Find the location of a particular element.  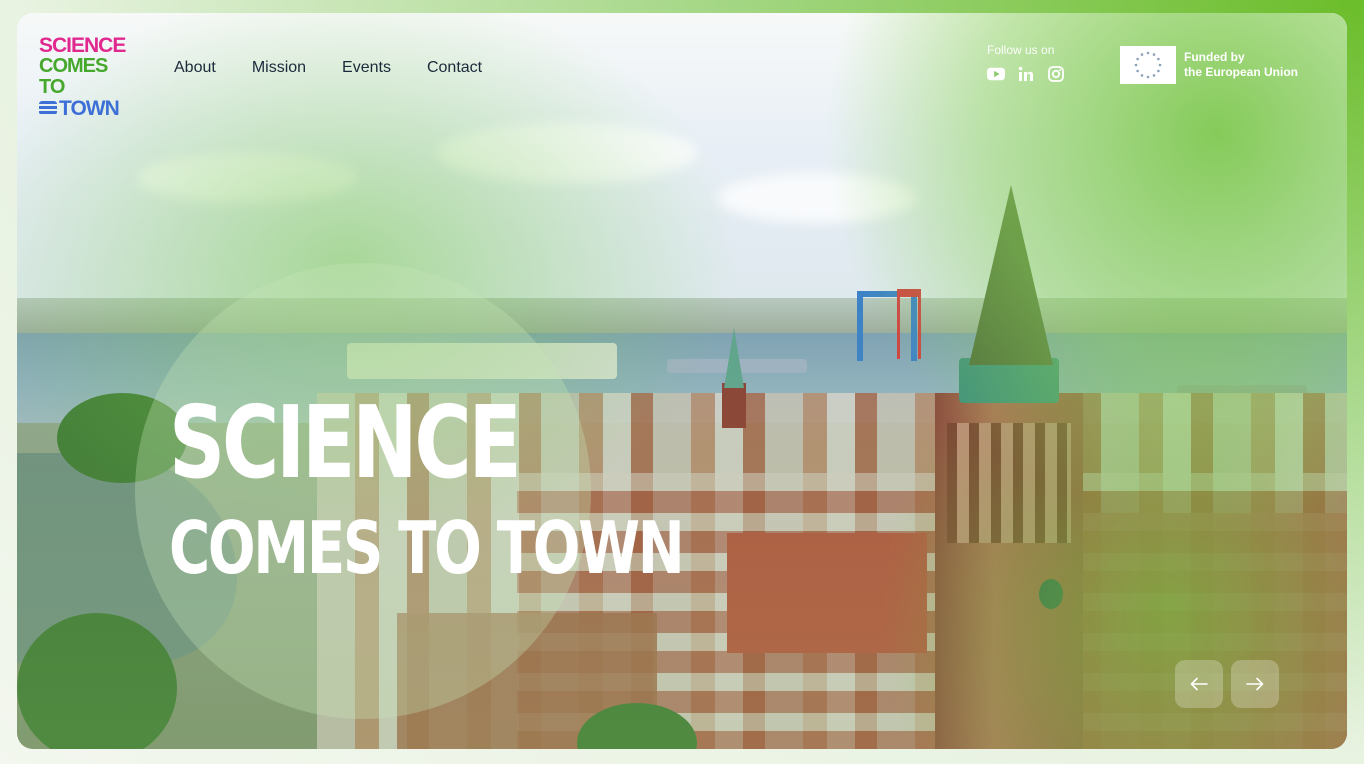

logo-line-science: SCIENCE is located at coordinates (82, 45).